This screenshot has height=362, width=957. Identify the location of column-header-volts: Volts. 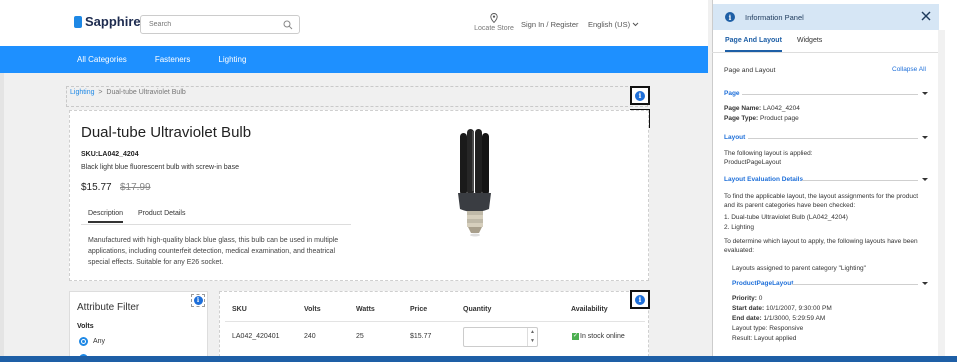
(312, 309).